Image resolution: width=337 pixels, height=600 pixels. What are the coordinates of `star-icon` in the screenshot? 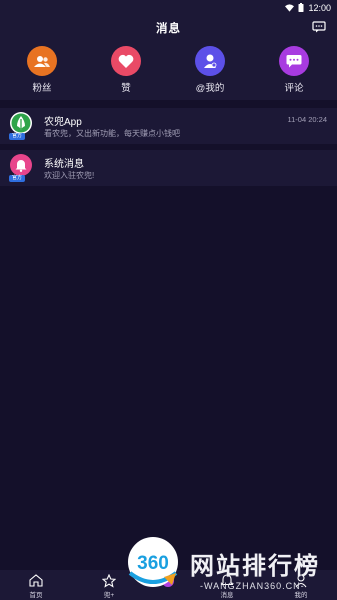 It's located at (109, 580).